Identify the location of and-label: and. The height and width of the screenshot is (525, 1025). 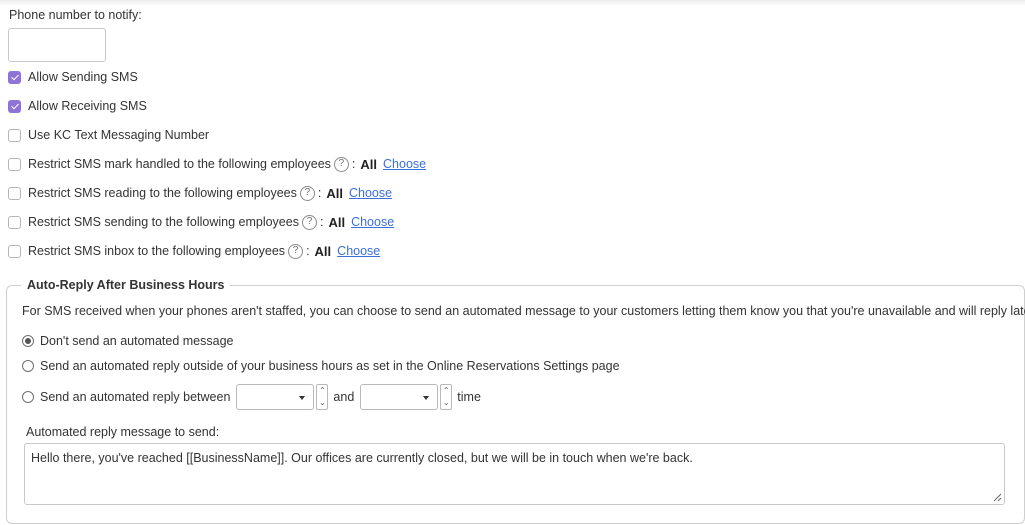
(344, 397).